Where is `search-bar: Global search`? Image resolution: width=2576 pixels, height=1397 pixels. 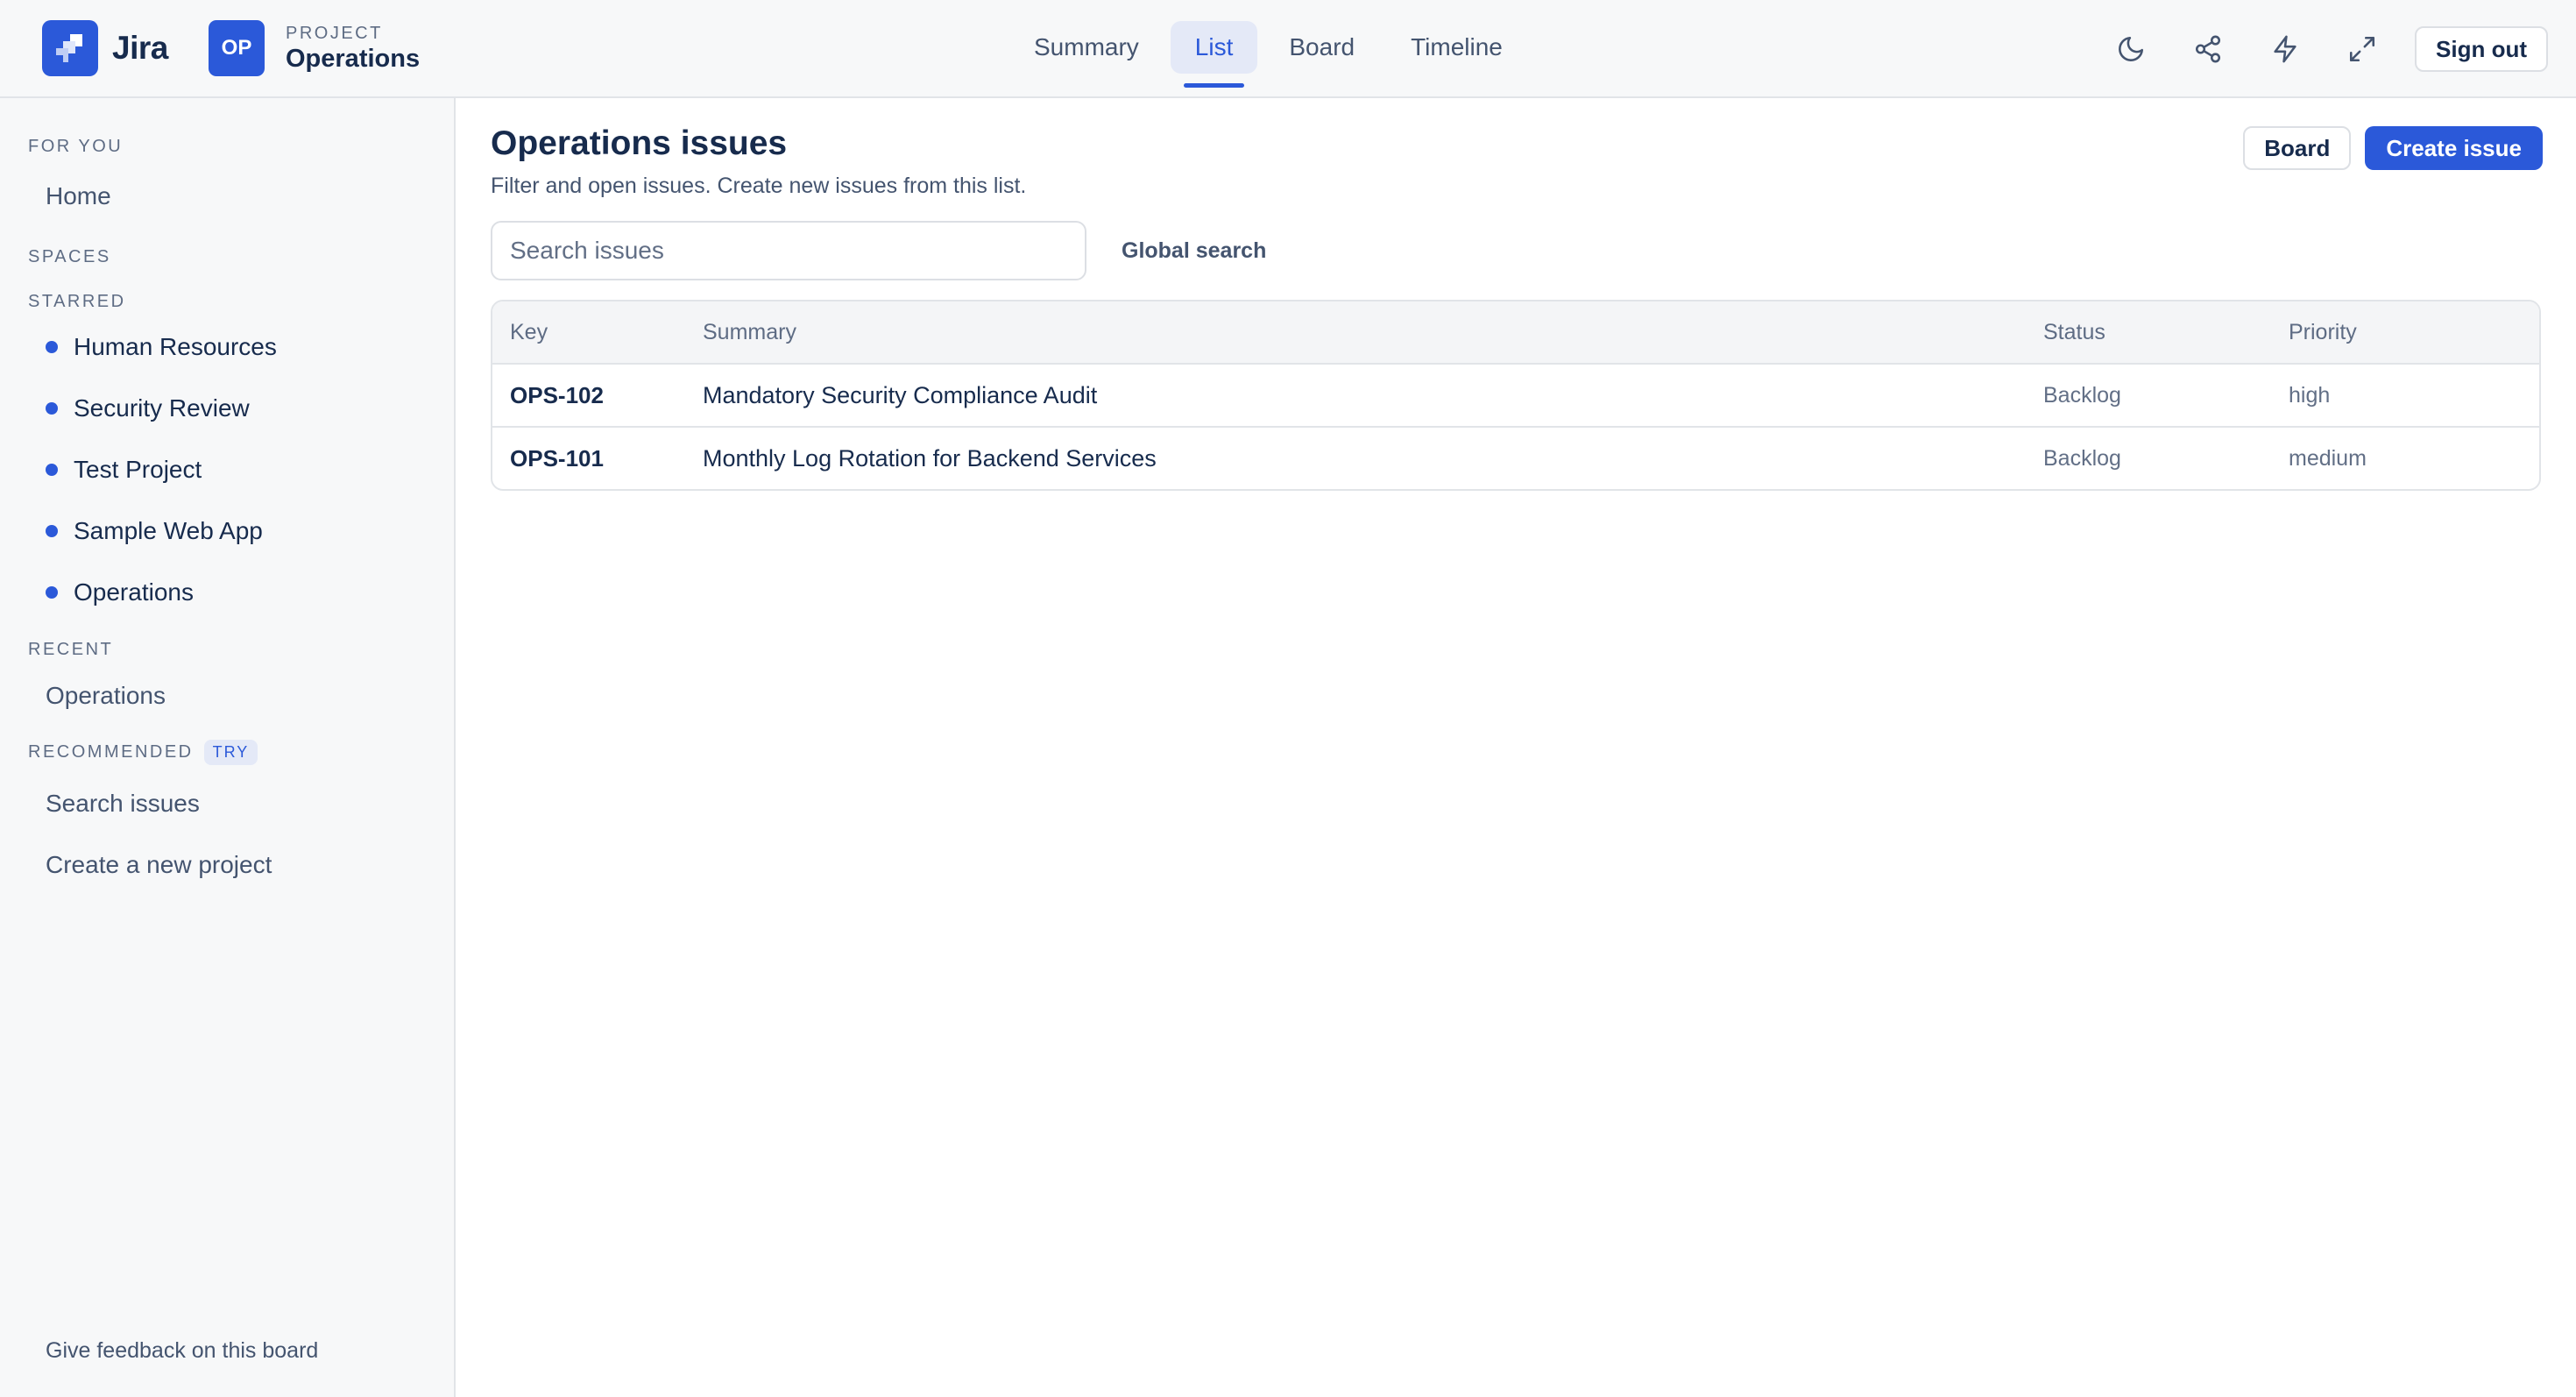
search-bar: Global search is located at coordinates (878, 251).